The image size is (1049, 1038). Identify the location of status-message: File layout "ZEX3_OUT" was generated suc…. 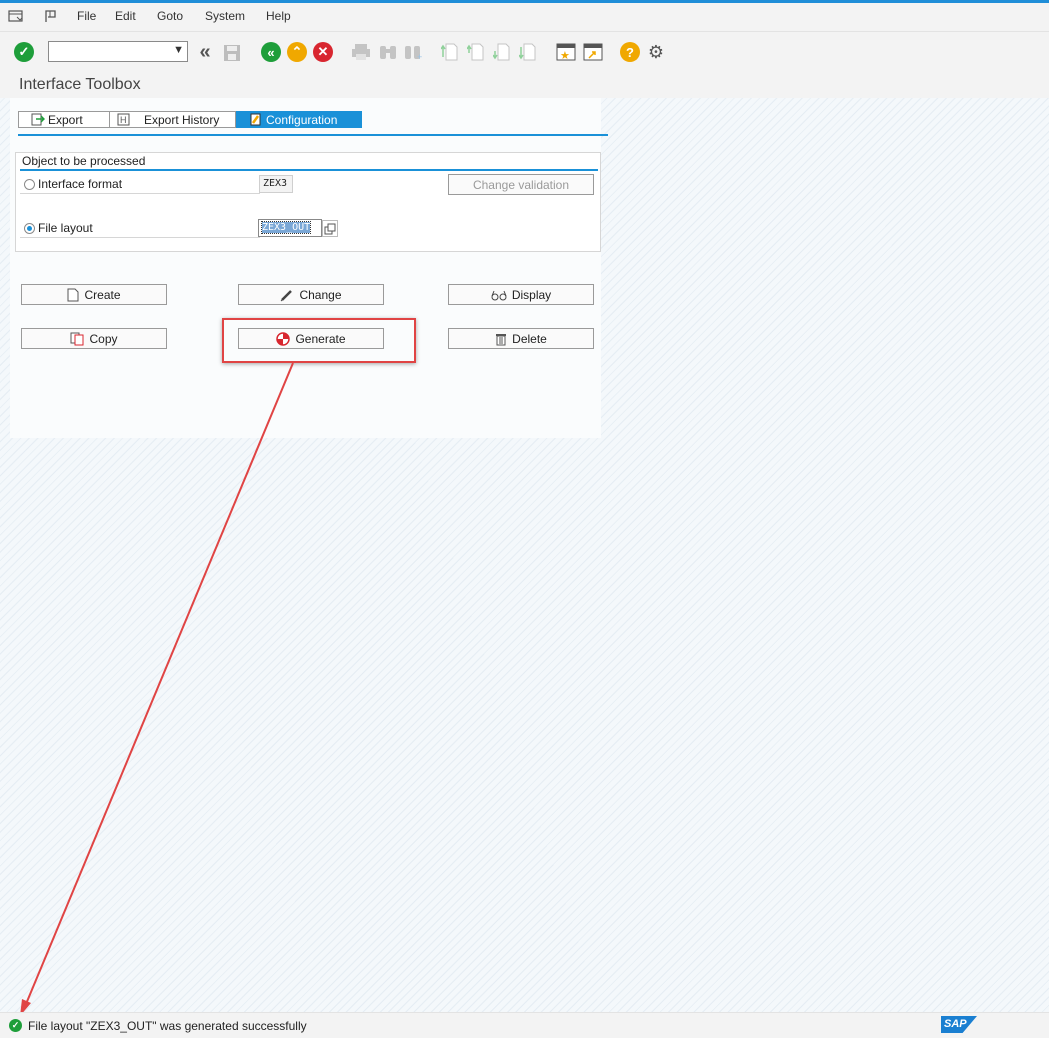
(167, 1026).